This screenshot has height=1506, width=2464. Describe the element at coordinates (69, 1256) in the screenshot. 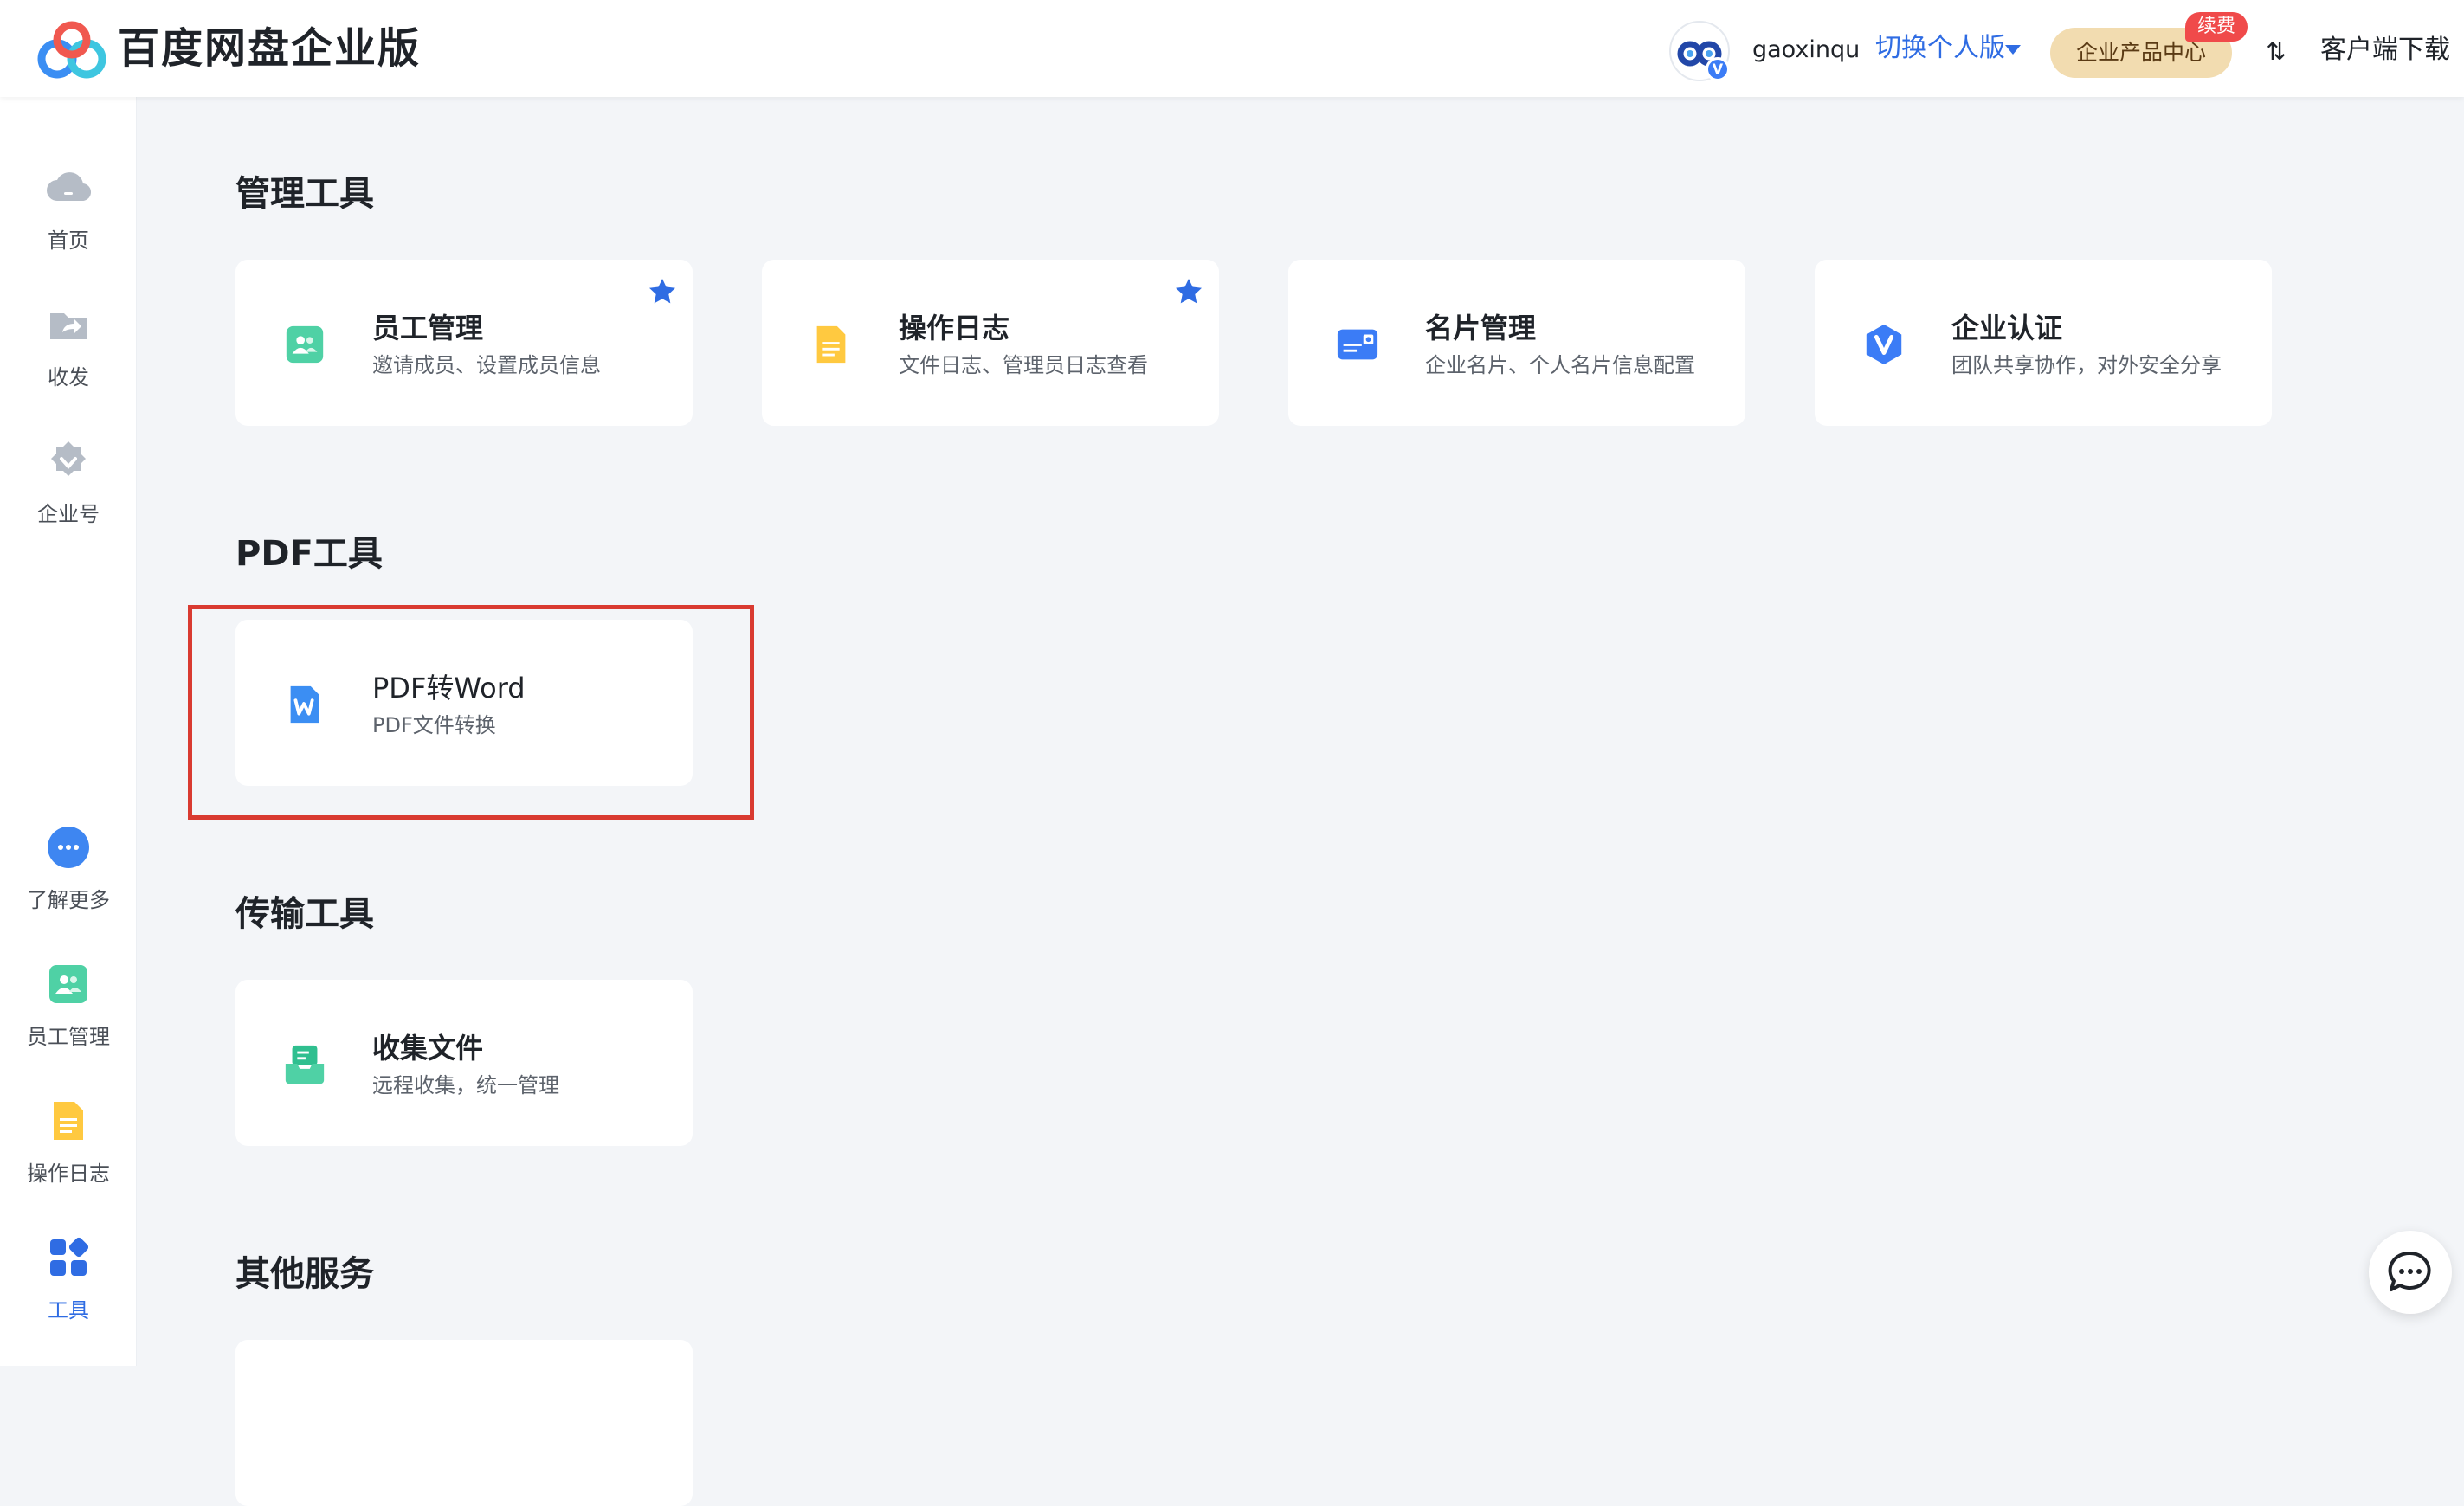

I see `apps-icon` at that location.